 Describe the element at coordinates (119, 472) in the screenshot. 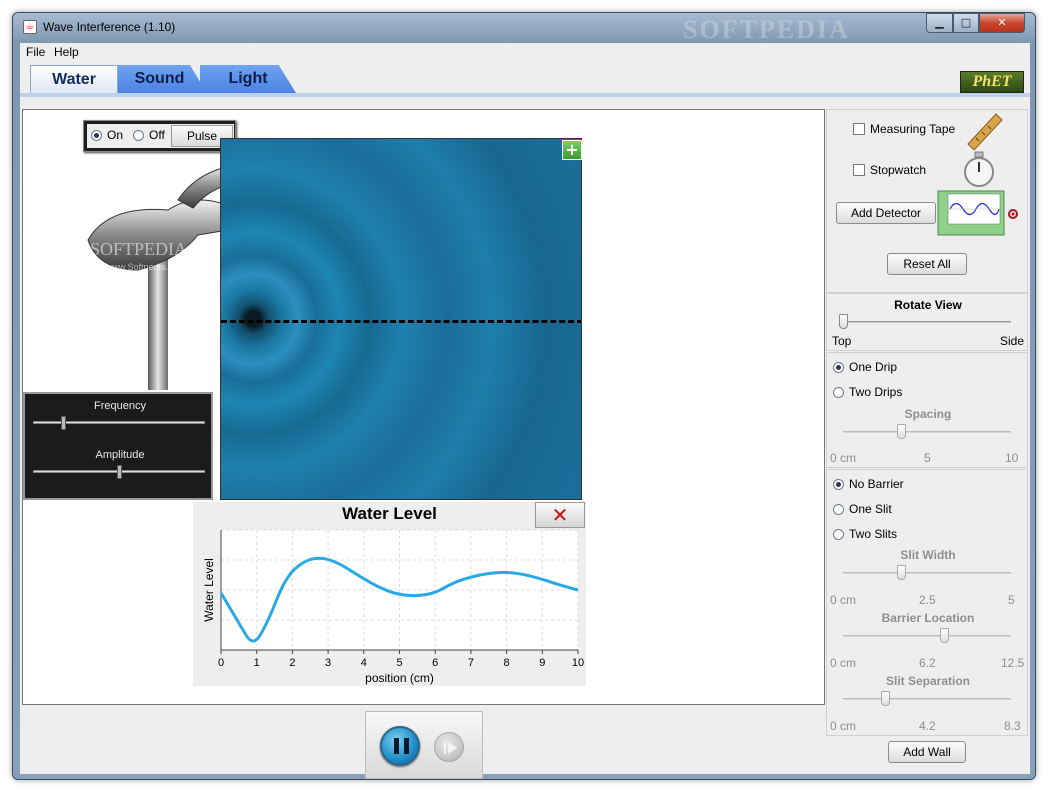

I see `amplitude-slider-thumb` at that location.